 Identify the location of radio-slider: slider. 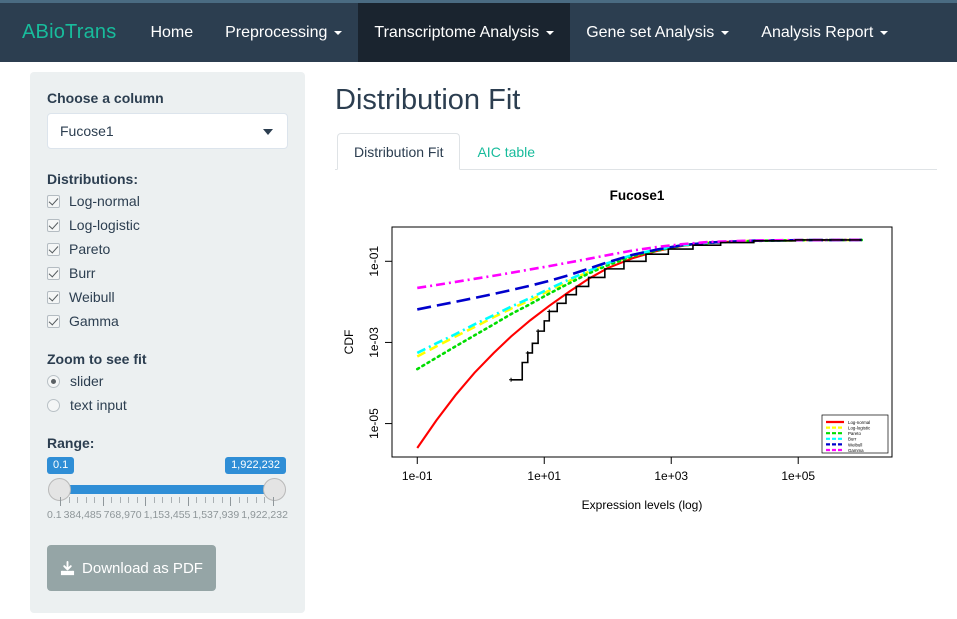
(167, 381).